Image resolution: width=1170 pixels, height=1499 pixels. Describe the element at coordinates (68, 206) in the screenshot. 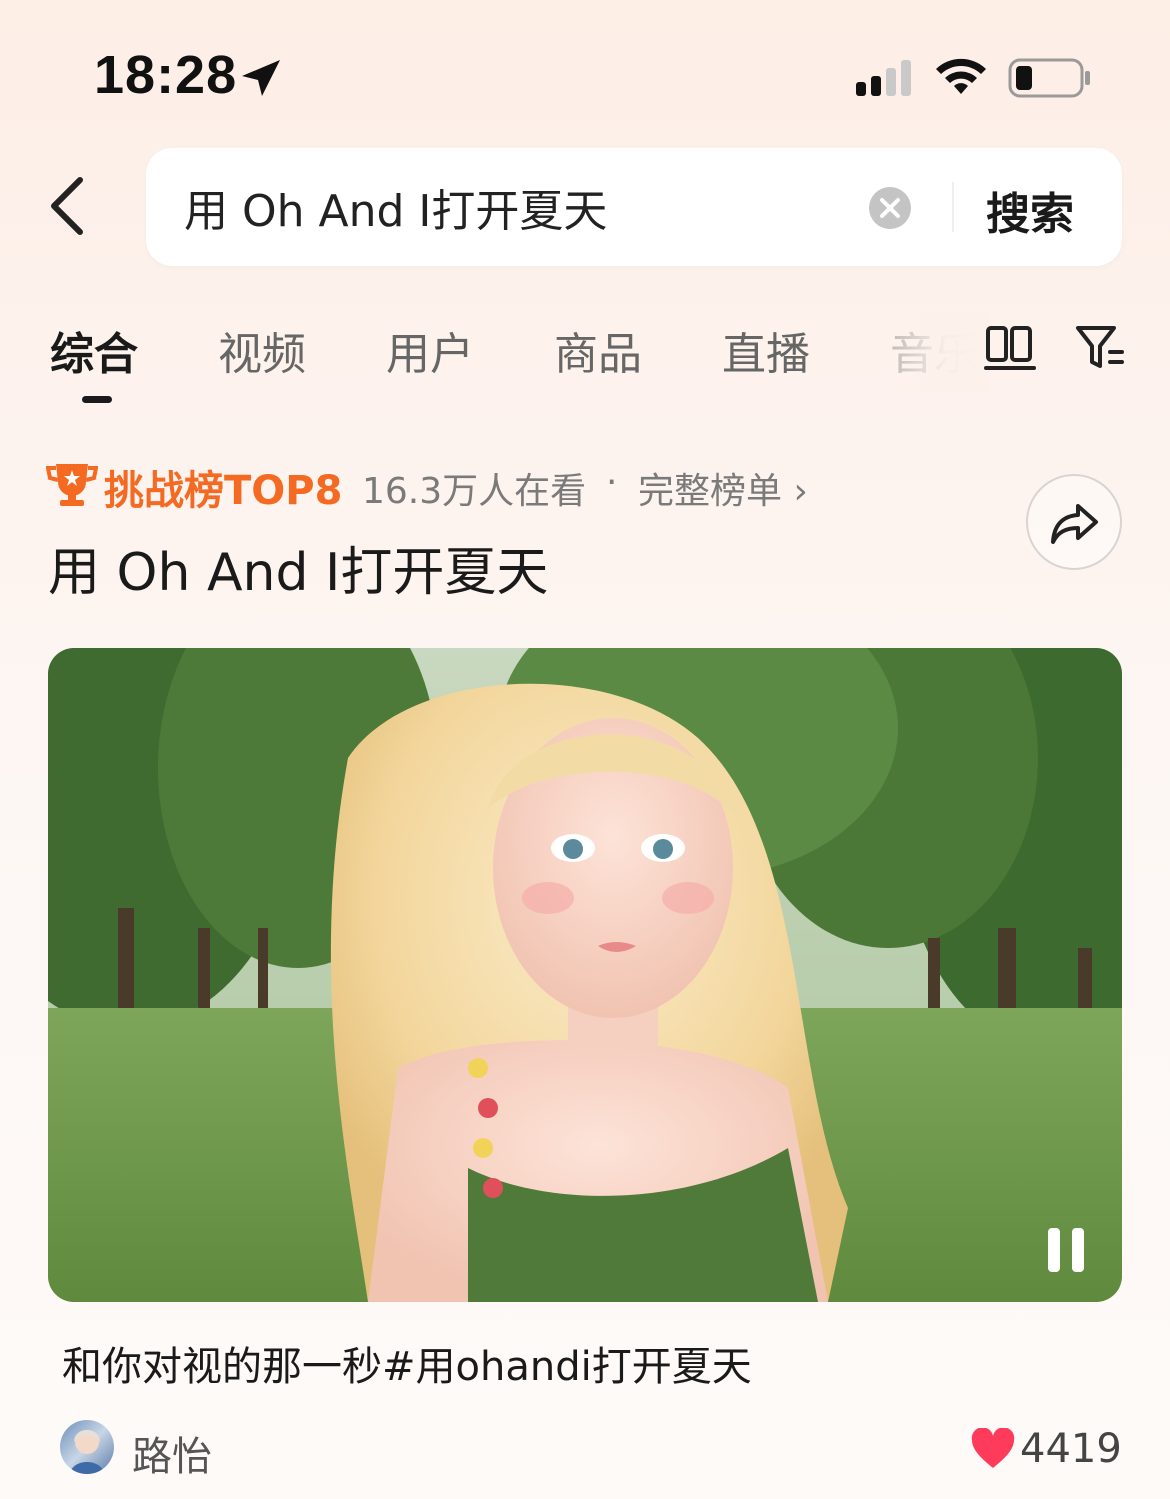

I see `back-button` at that location.